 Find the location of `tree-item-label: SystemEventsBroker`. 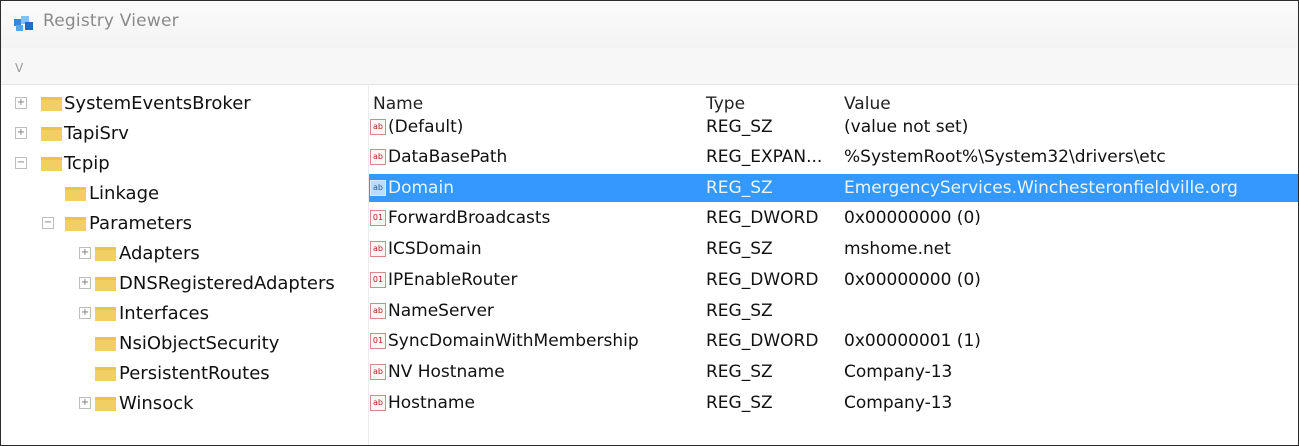

tree-item-label: SystemEventsBroker is located at coordinates (157, 103).